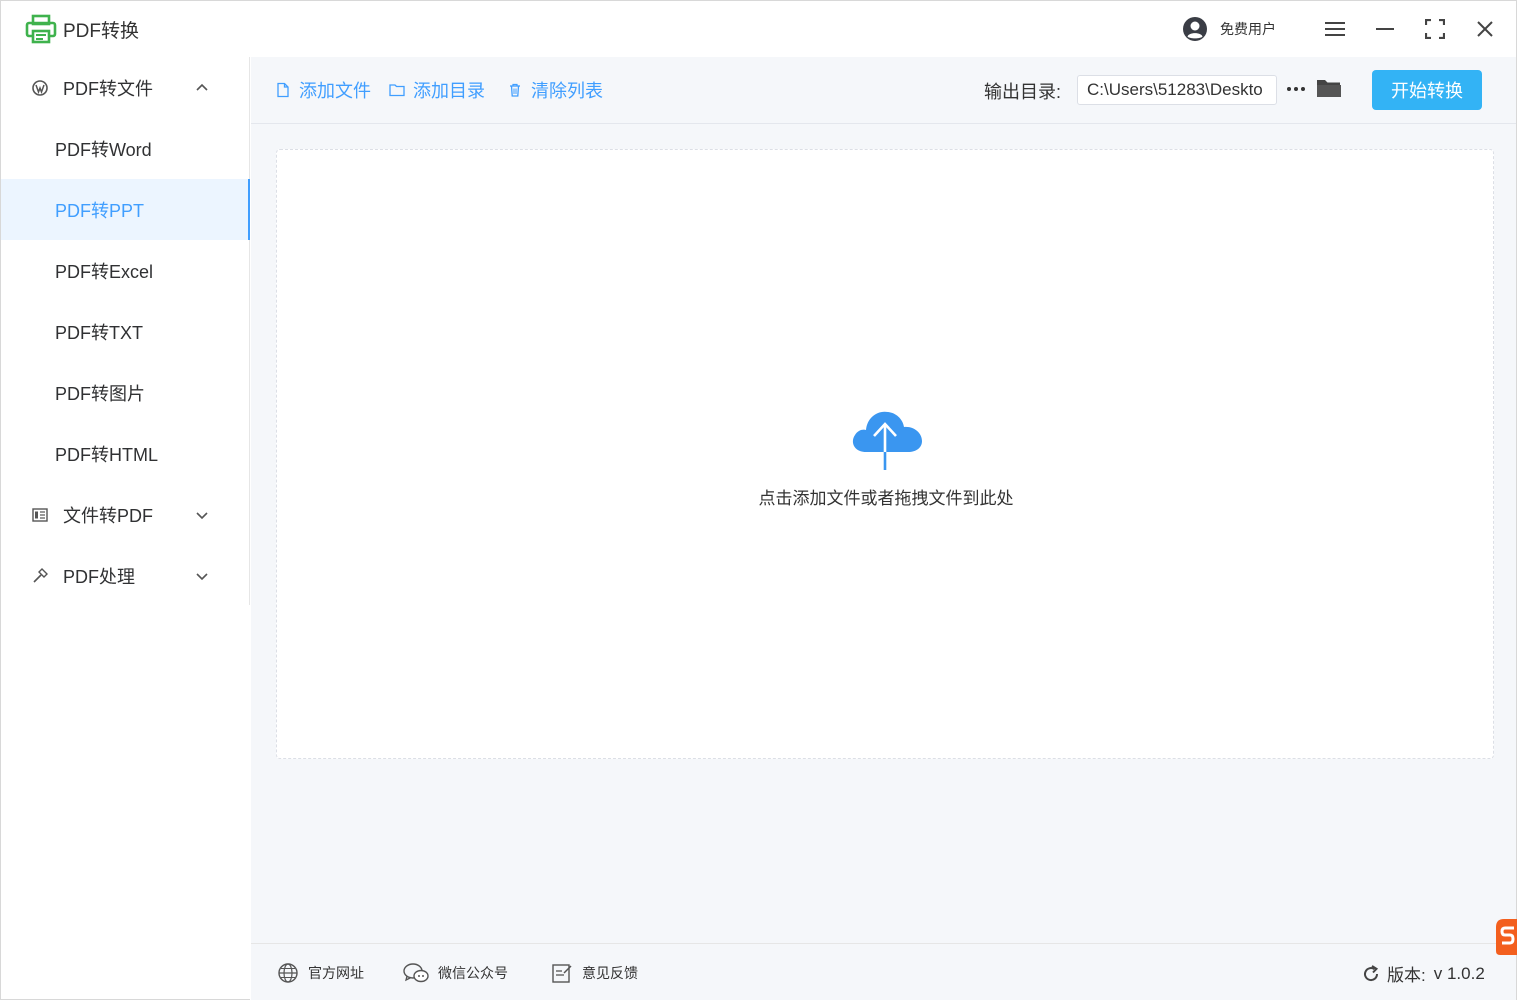  I want to click on user-name: 免费用户, so click(1248, 29).